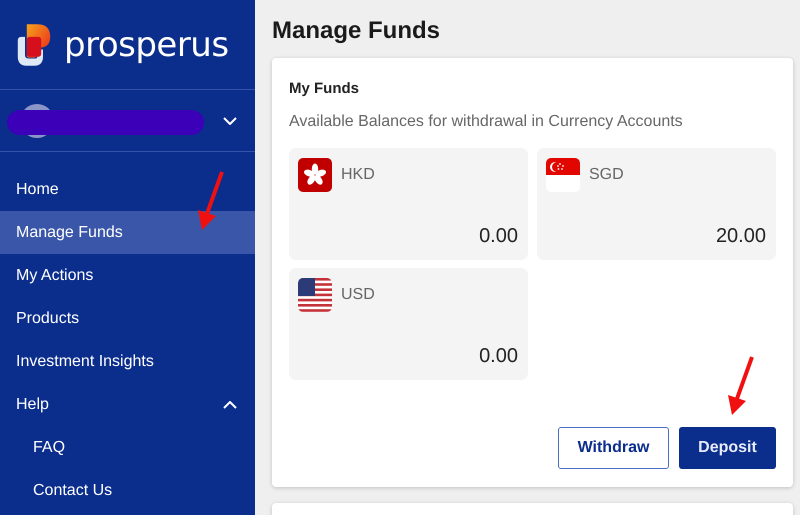 The width and height of the screenshot is (800, 515). Describe the element at coordinates (34, 44) in the screenshot. I see `logo-icon` at that location.